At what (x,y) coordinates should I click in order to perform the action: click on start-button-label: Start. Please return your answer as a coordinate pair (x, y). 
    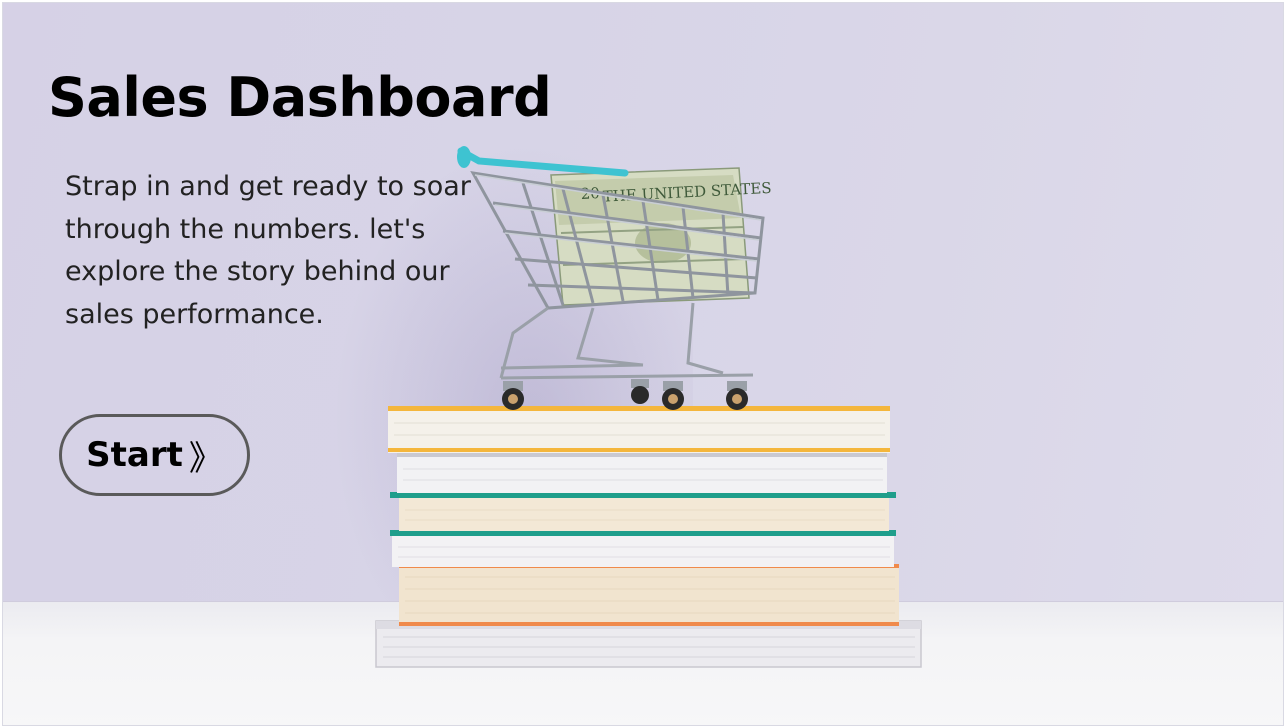
    Looking at the image, I should click on (134, 455).